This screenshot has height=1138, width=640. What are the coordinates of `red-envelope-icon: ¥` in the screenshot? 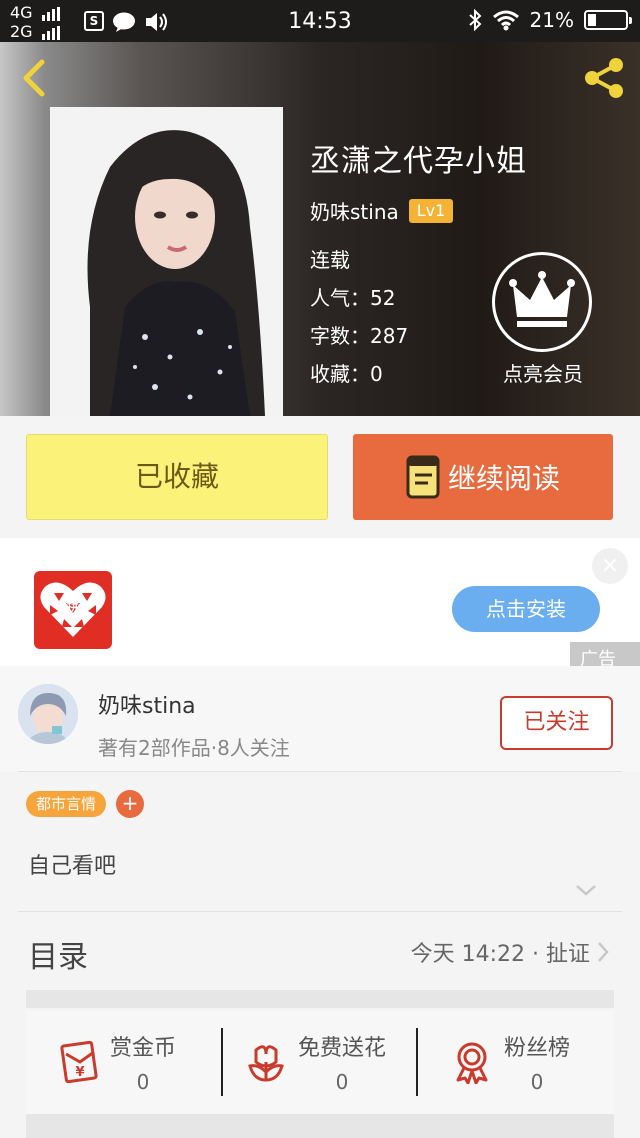 It's located at (79, 1062).